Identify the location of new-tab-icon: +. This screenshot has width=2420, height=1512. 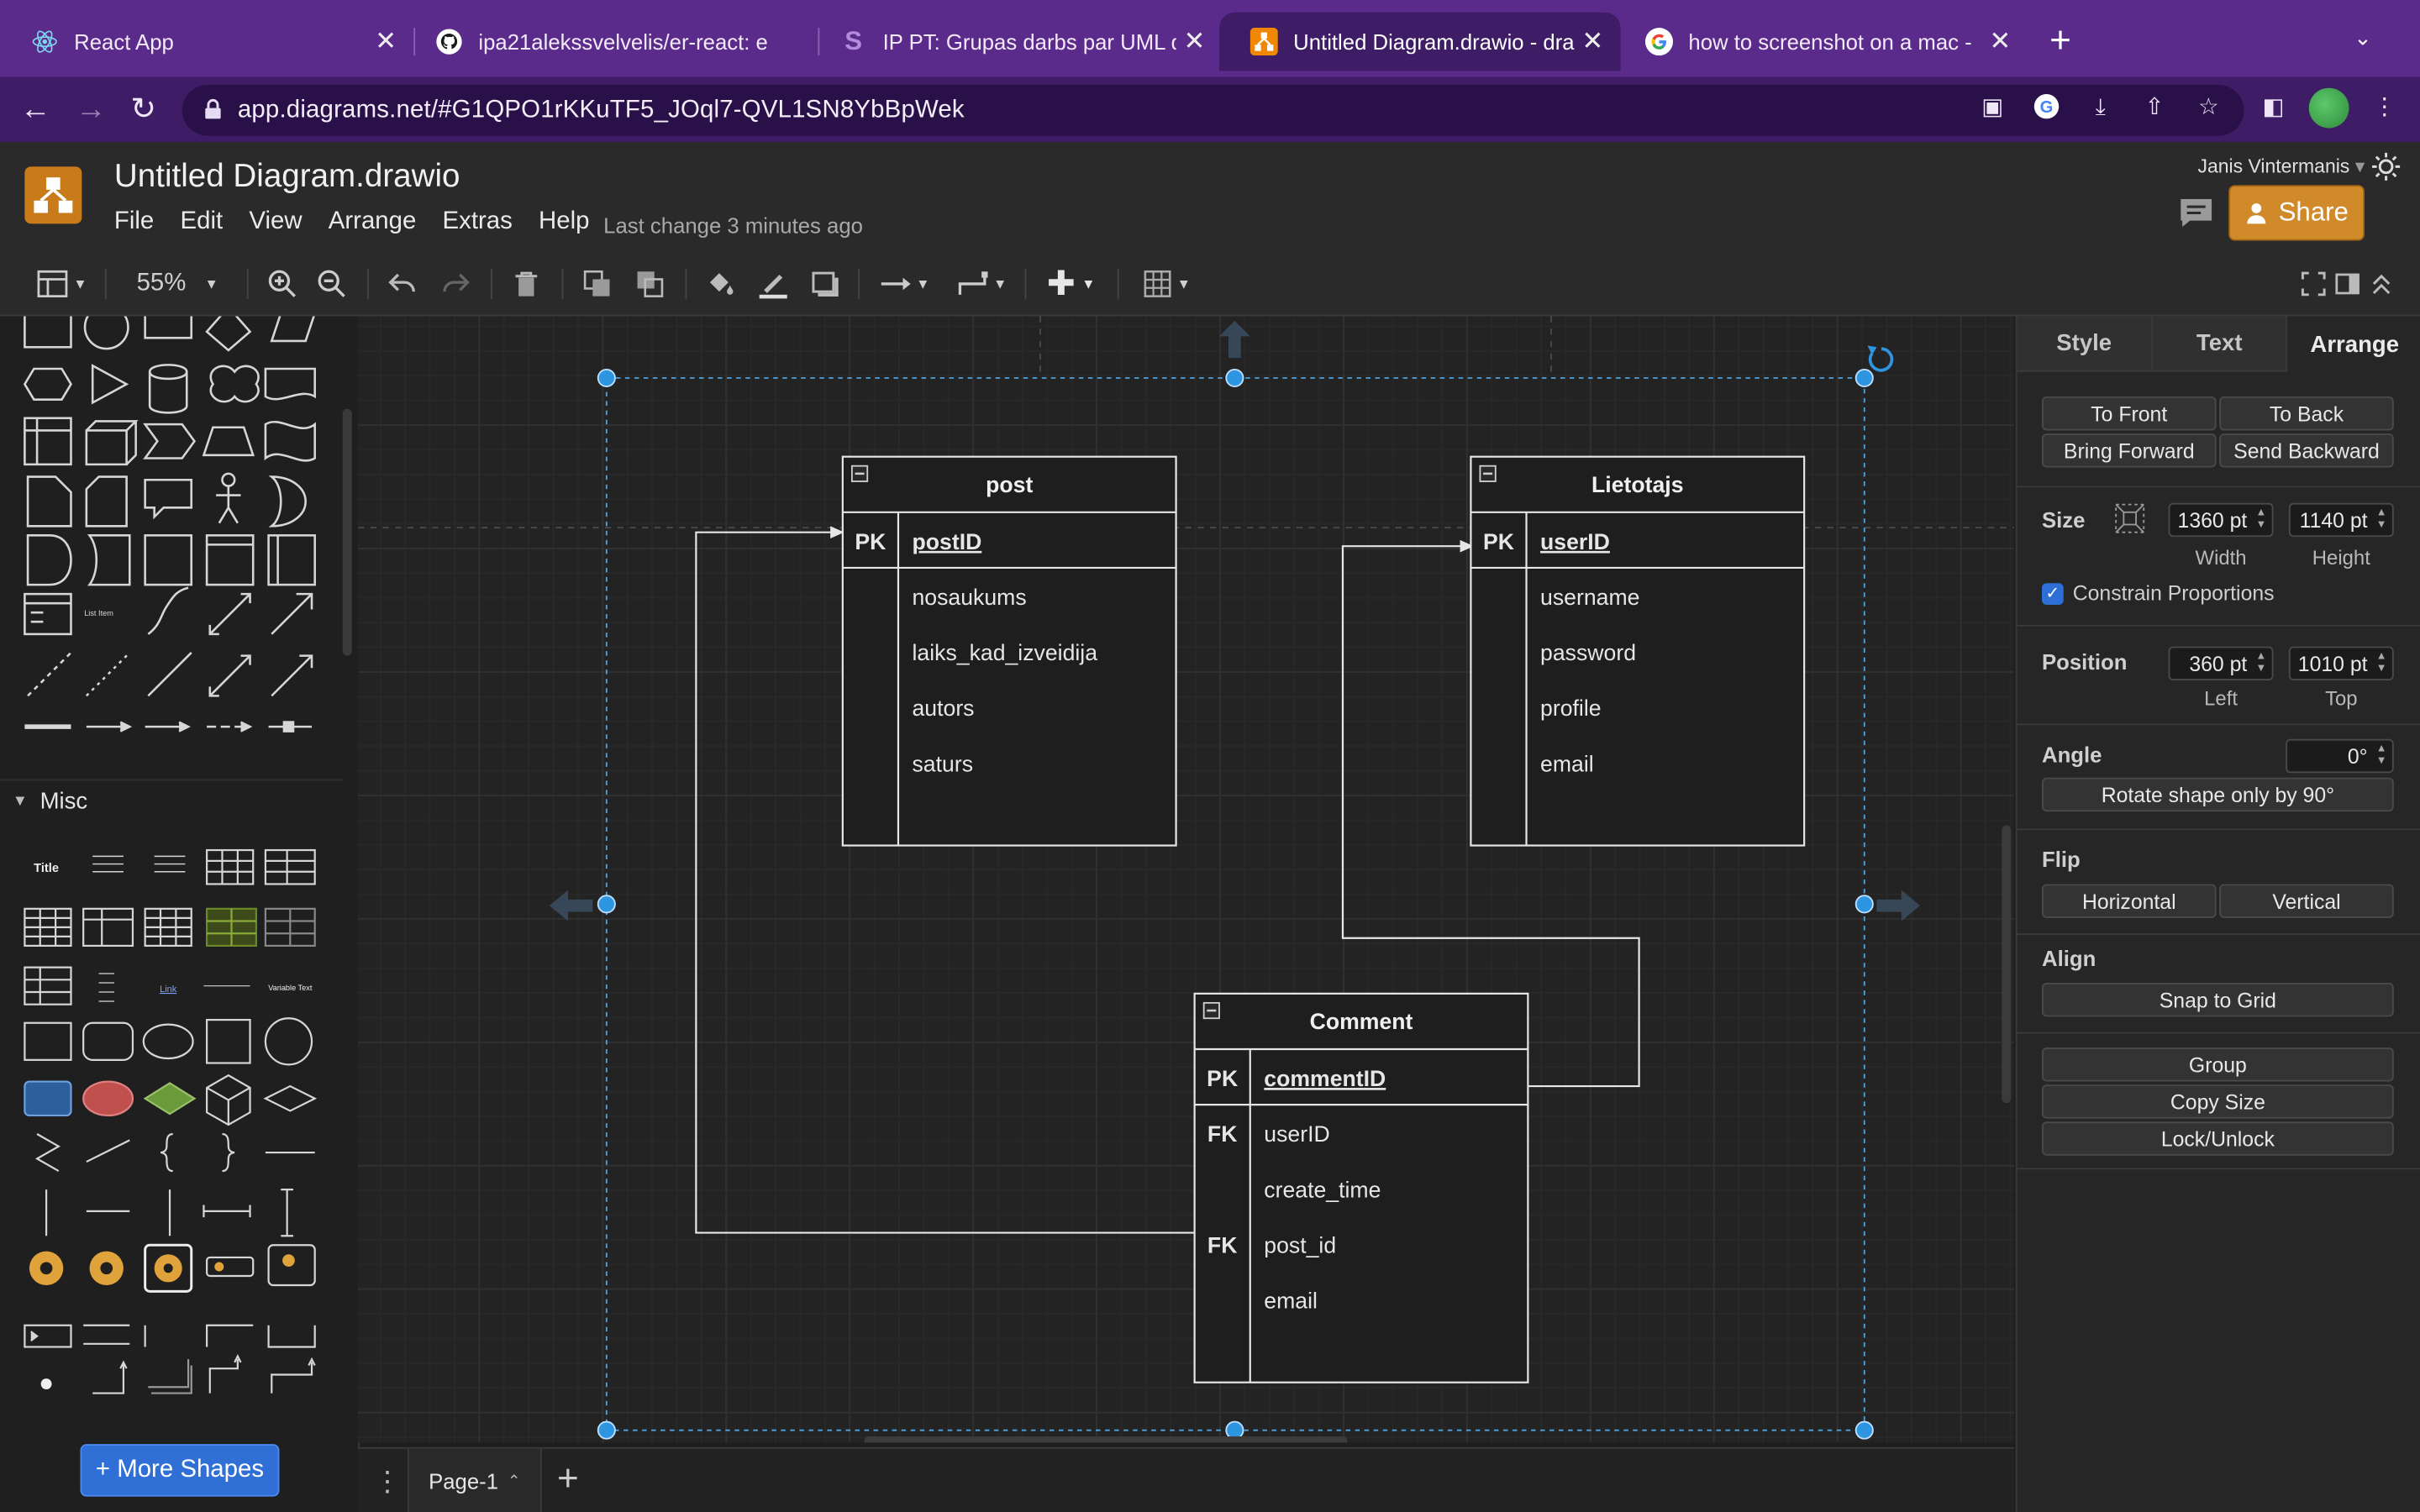
(2060, 41).